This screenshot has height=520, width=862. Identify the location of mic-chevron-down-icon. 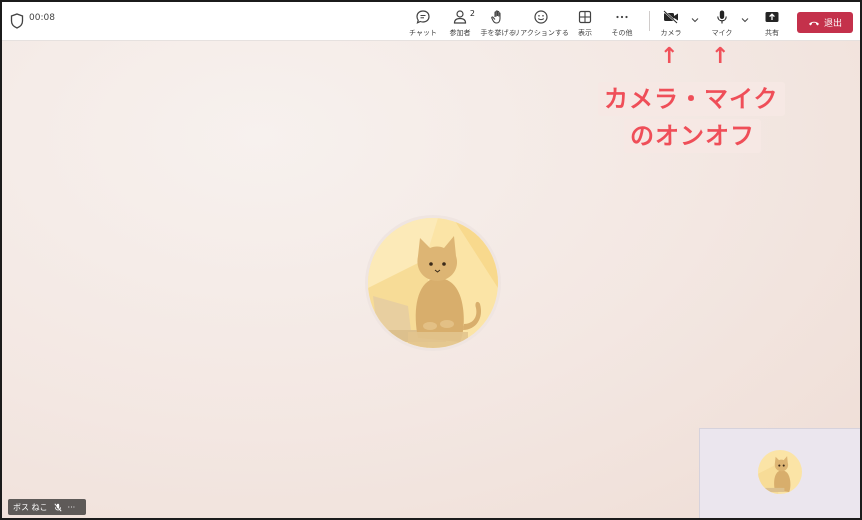
(745, 20).